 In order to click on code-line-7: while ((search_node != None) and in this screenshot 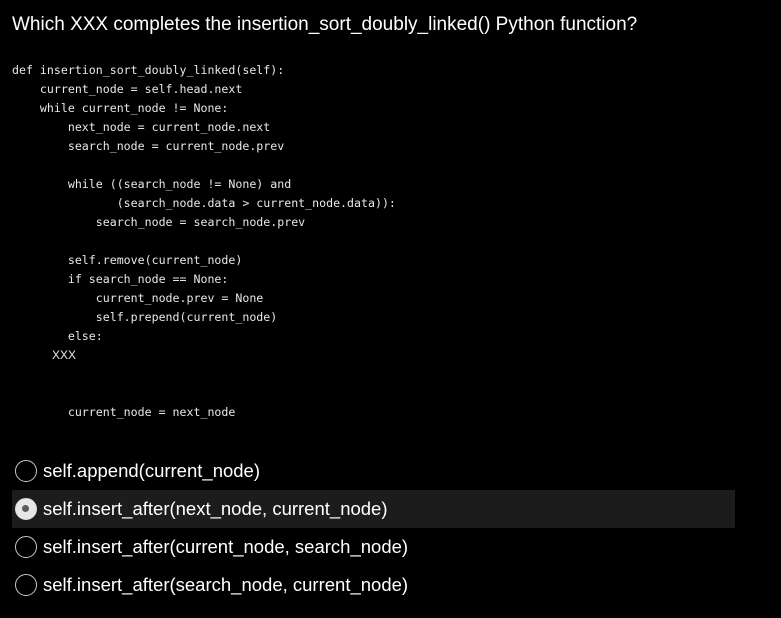, I will do `click(152, 184)`.